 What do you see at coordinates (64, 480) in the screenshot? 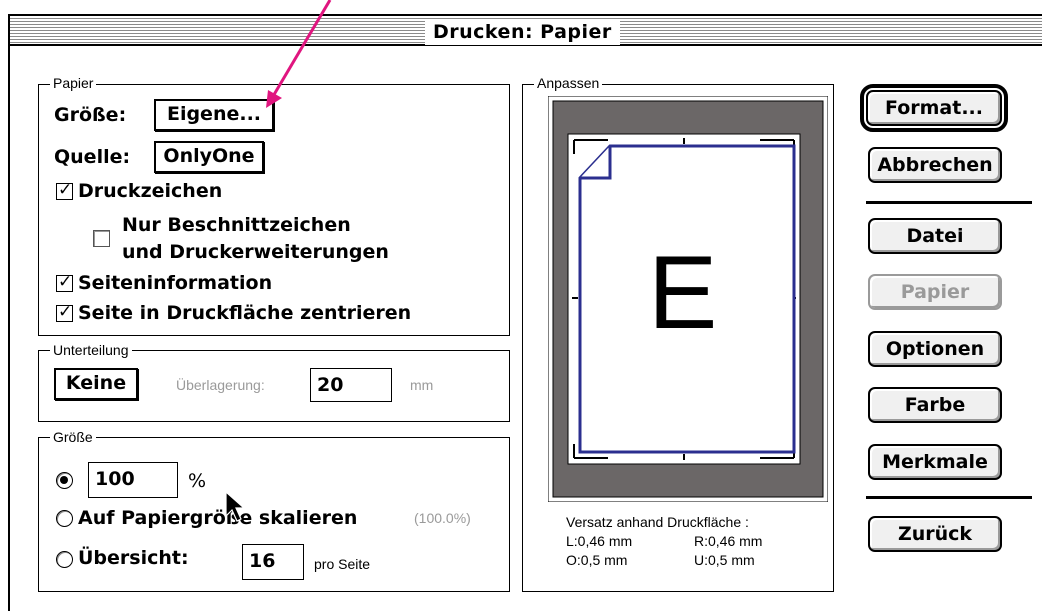
I see `percent-radio` at bounding box center [64, 480].